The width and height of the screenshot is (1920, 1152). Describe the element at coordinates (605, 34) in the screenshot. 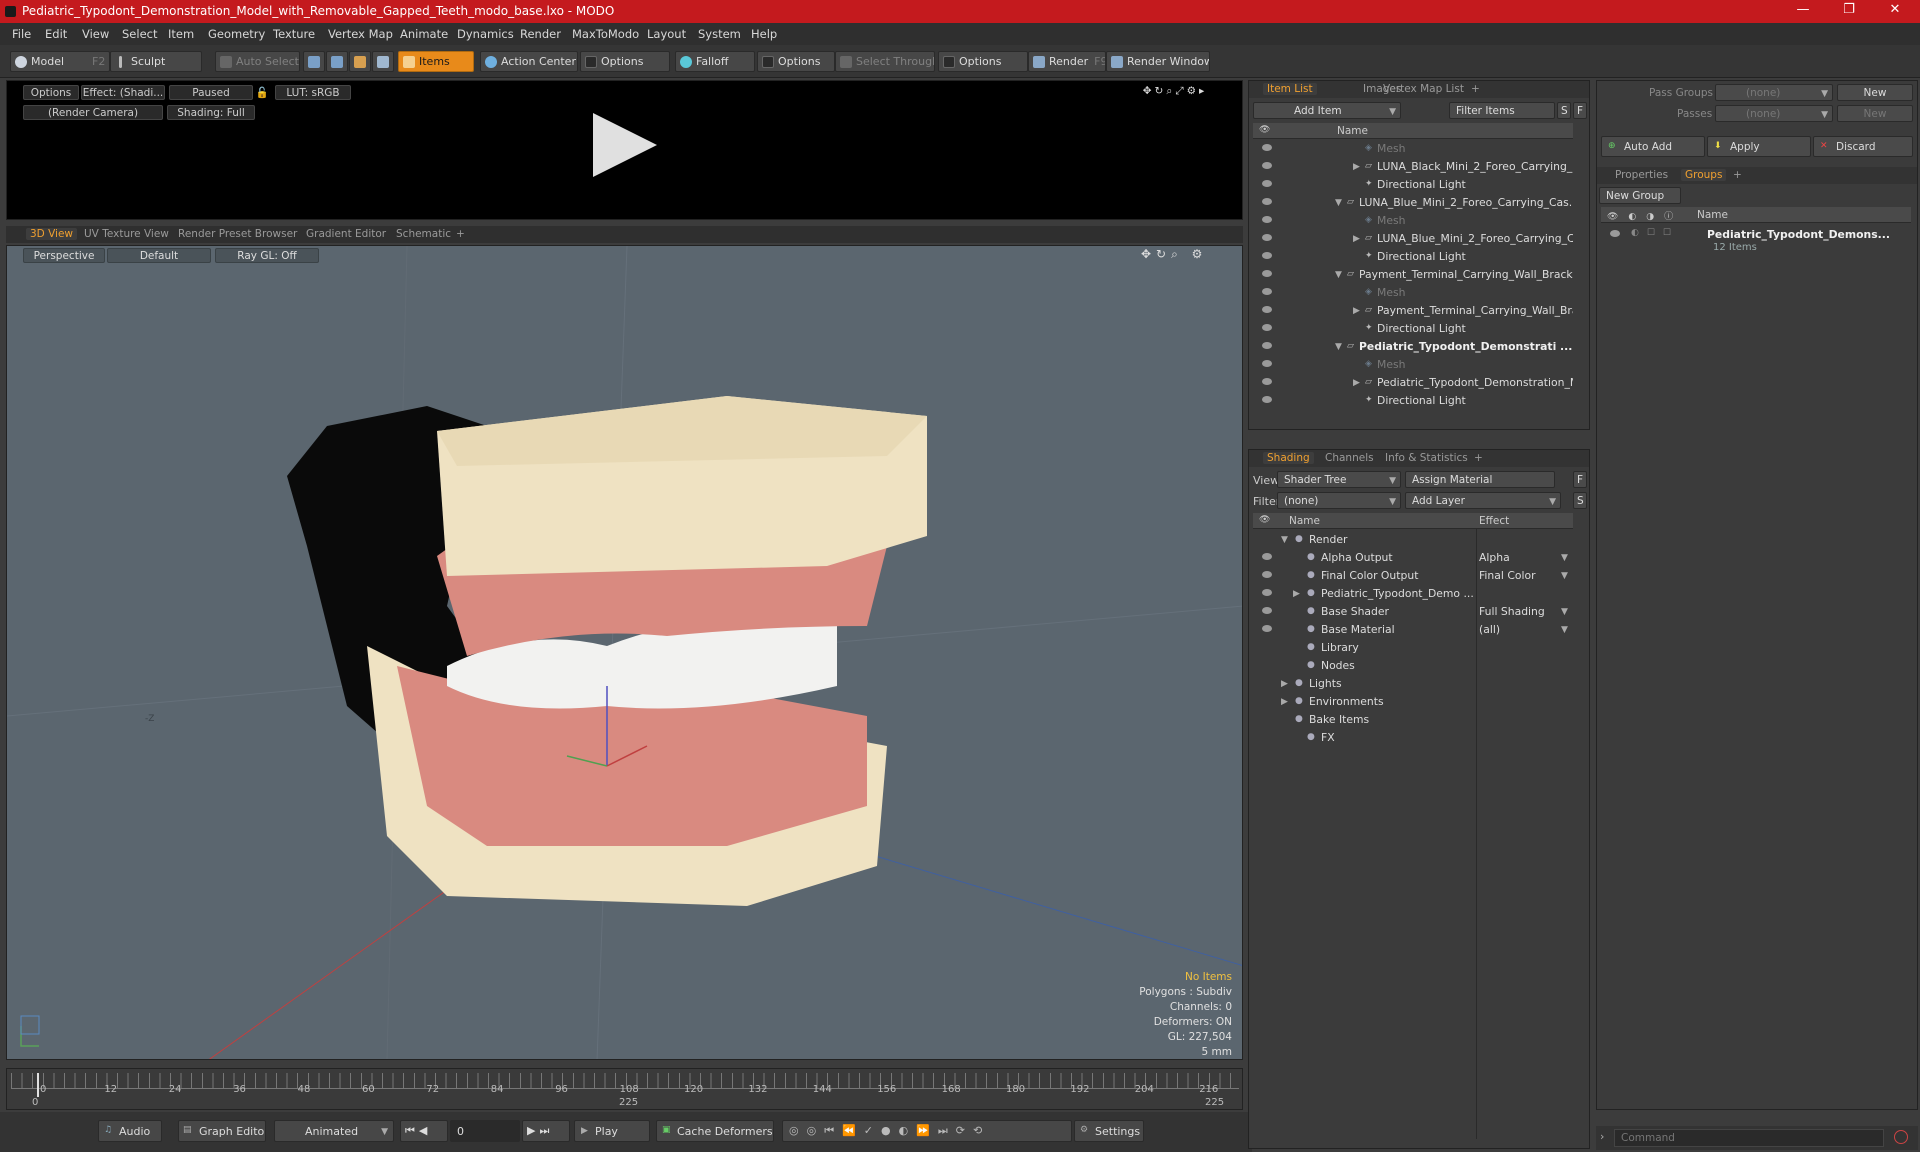

I see `menu-maxtomodo: MaxToModo` at that location.